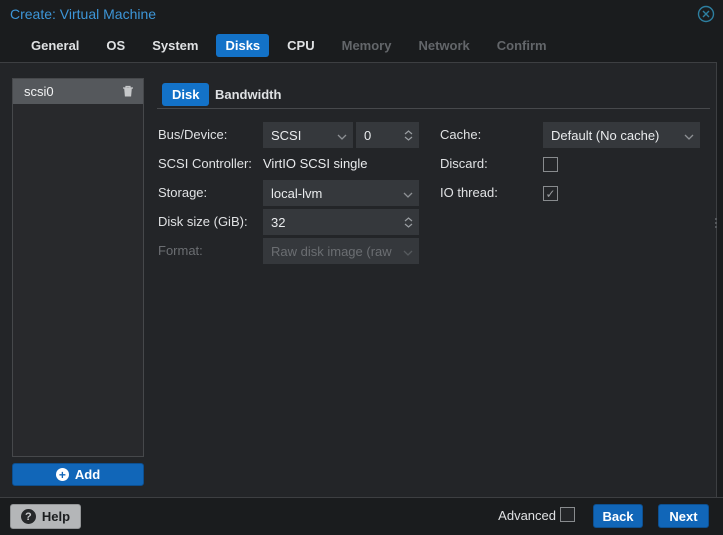 This screenshot has height=535, width=723. What do you see at coordinates (297, 193) in the screenshot?
I see `storage-combo-value: local-lvm` at bounding box center [297, 193].